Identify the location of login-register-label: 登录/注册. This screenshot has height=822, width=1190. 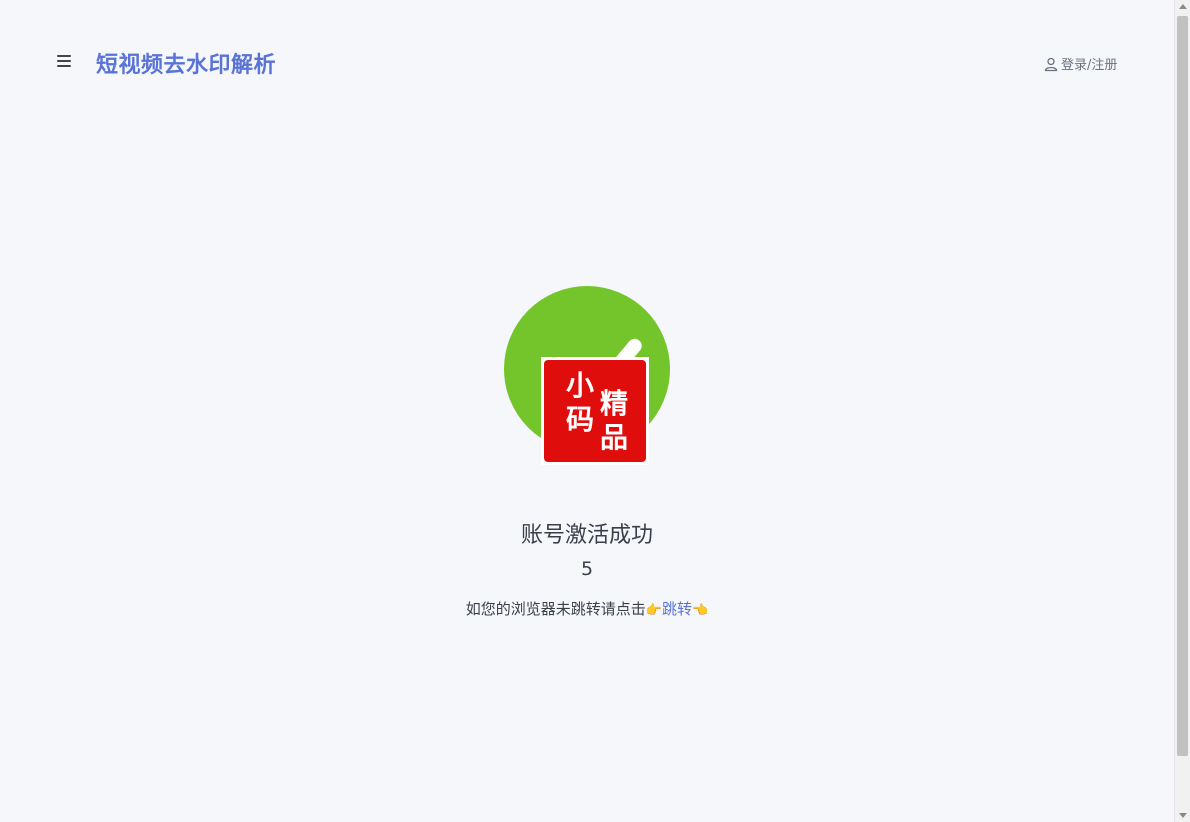
(1089, 65).